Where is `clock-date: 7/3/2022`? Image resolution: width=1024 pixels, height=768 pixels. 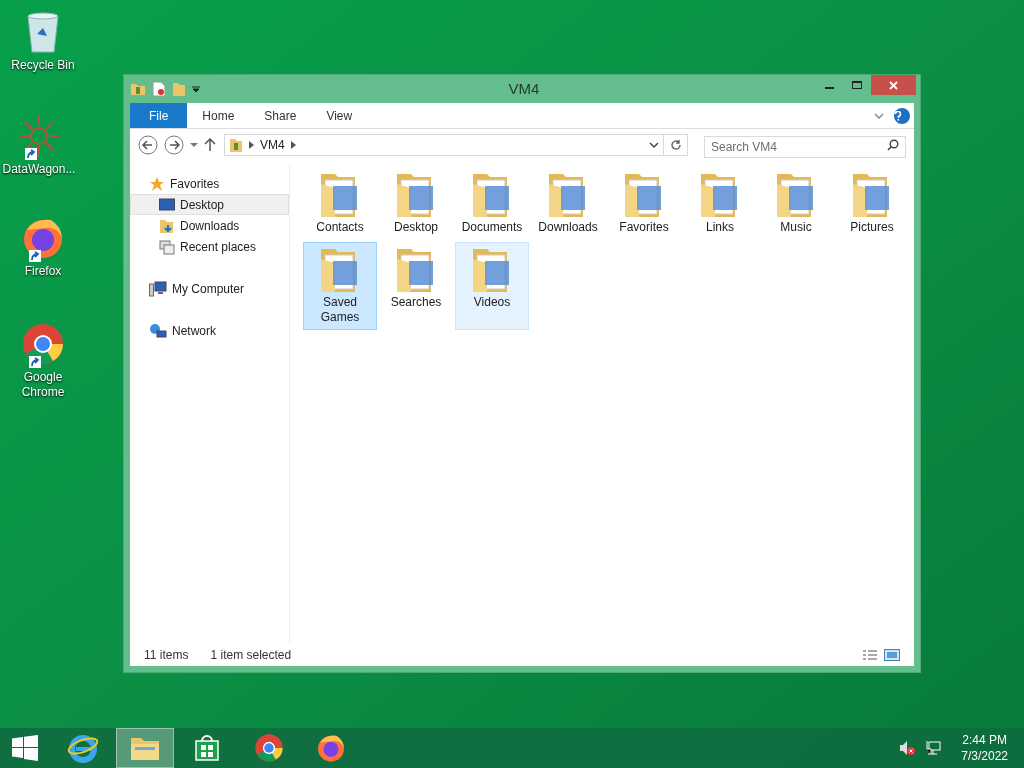
clock-date: 7/3/2022 is located at coordinates (984, 756).